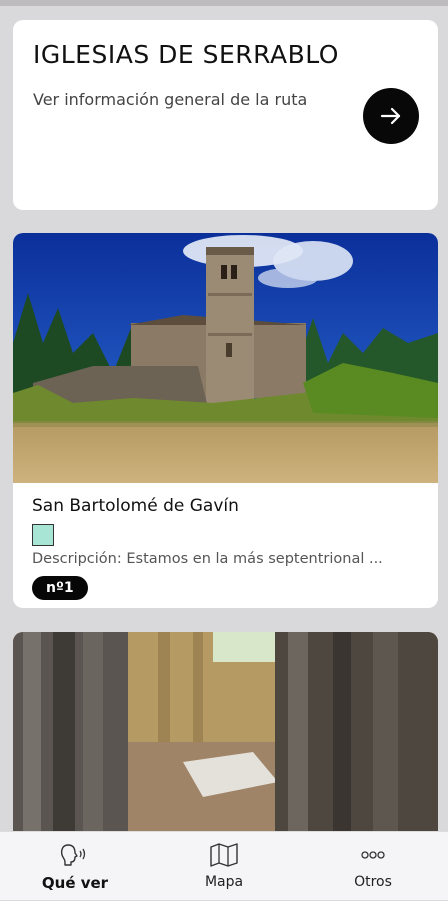 Image resolution: width=448 pixels, height=901 pixels. I want to click on place-number-badge: nº1, so click(60, 588).